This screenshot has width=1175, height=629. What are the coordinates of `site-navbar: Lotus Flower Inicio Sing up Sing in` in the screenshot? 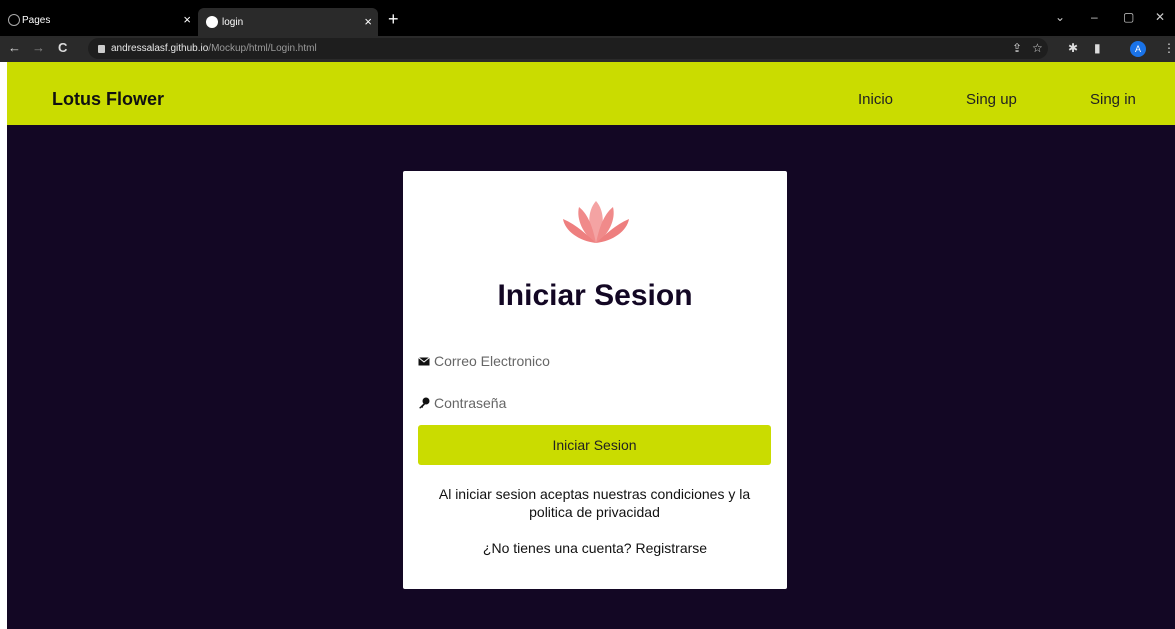 It's located at (591, 93).